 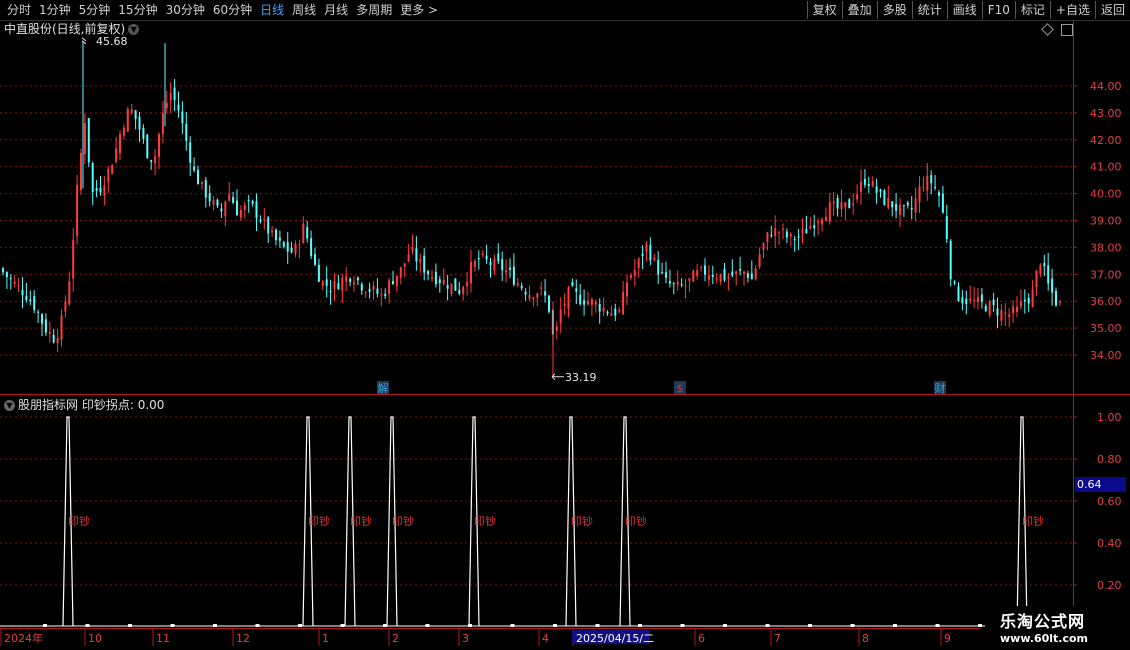 What do you see at coordinates (1106, 140) in the screenshot?
I see `y-tick-label: 42.00` at bounding box center [1106, 140].